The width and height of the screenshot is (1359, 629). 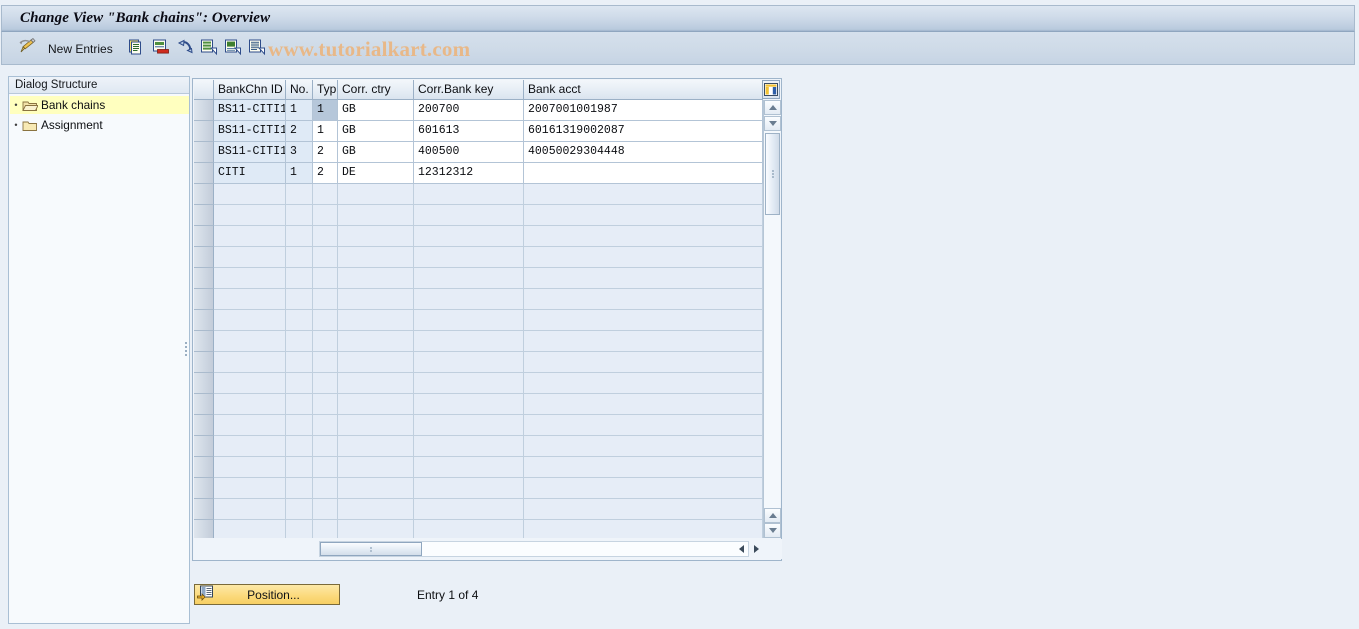 I want to click on table-row: BS11-CITI1 3 2 GB 400500 40050029304448, so click(x=478, y=152).